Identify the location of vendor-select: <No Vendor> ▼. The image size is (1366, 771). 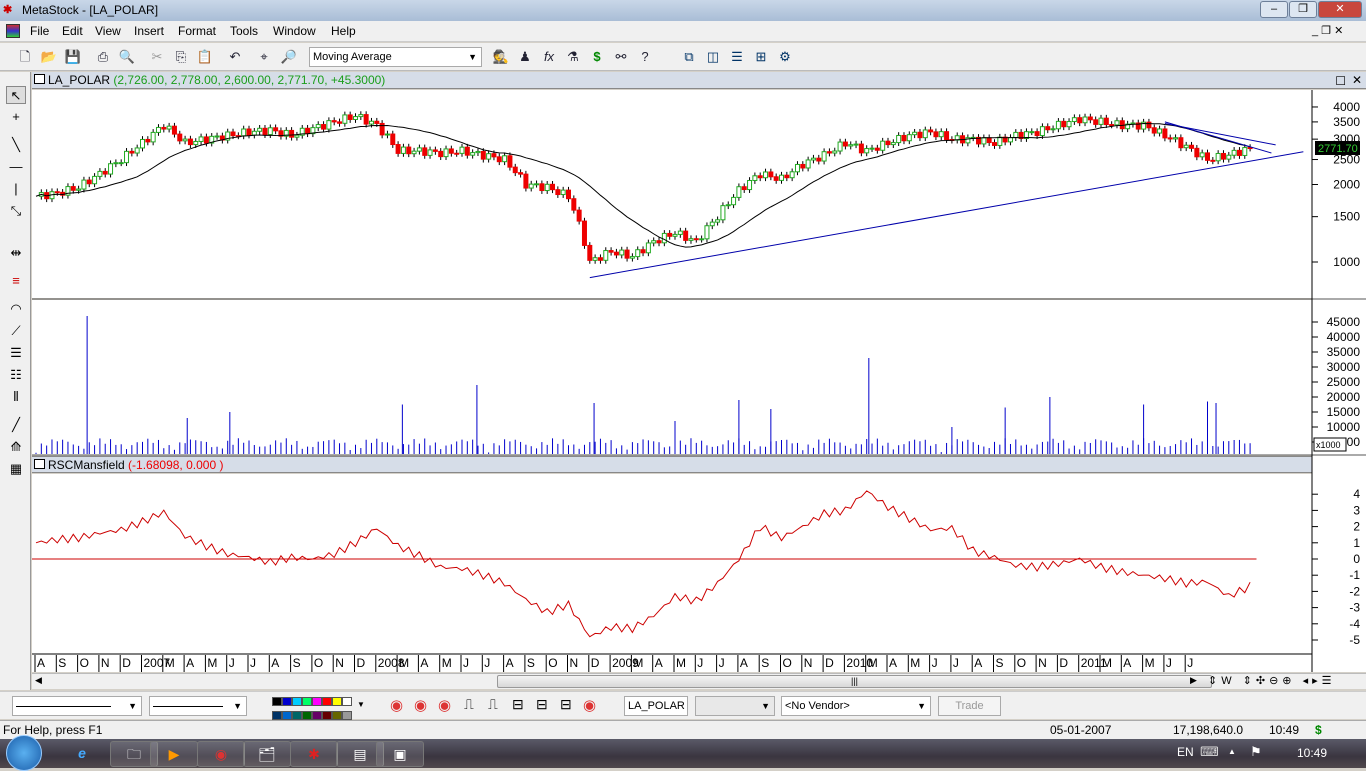
(856, 706).